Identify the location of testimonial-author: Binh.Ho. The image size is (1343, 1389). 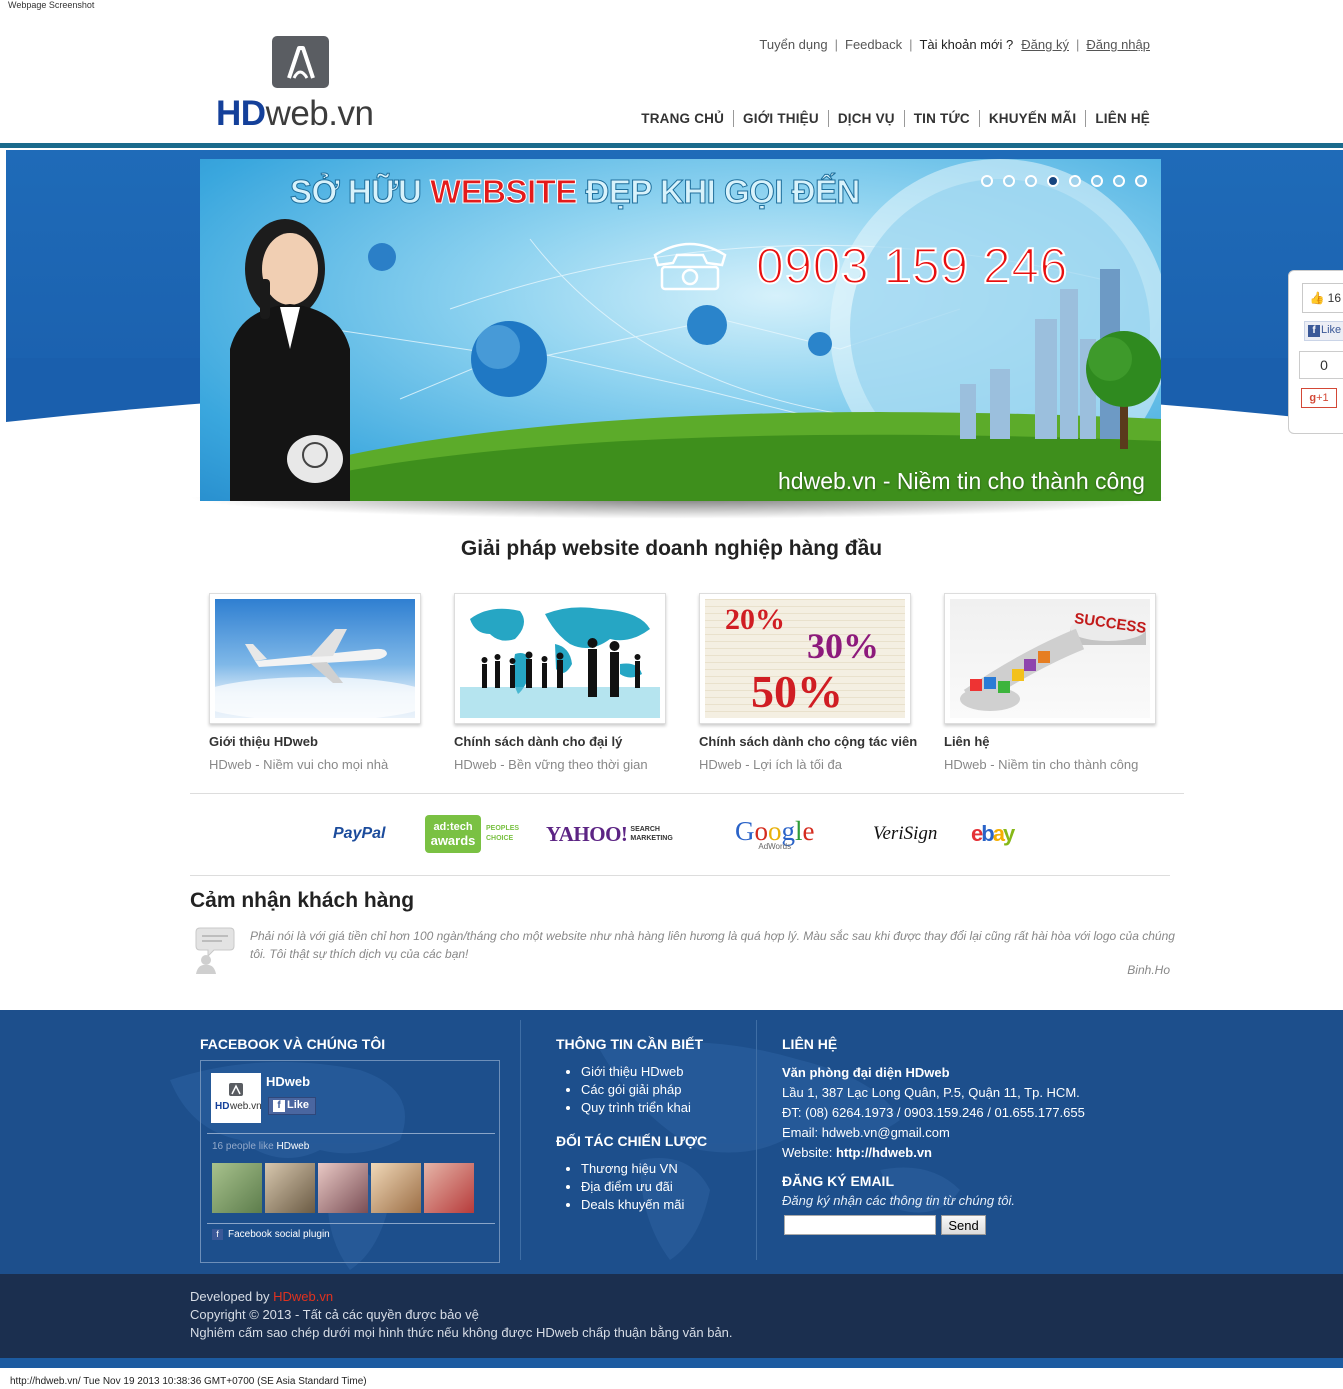
(1148, 970).